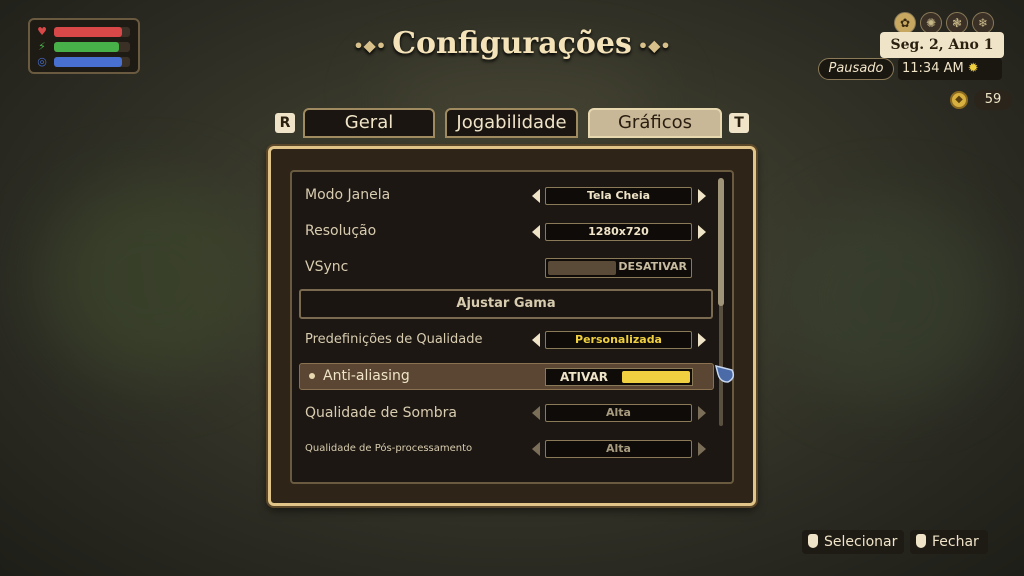  What do you see at coordinates (739, 123) in the screenshot?
I see `next-tab-key: T` at bounding box center [739, 123].